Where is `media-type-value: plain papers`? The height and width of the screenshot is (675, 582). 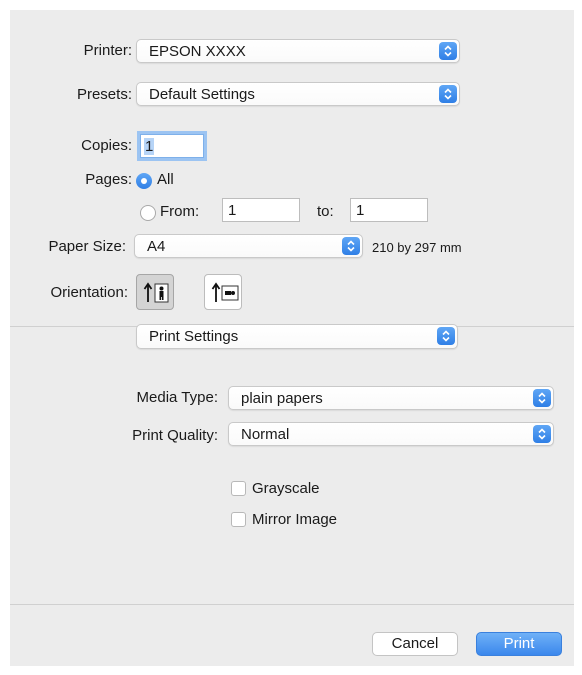 media-type-value: plain papers is located at coordinates (282, 398).